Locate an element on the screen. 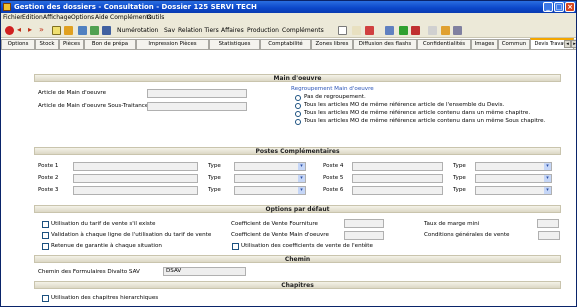 The image size is (577, 307). menu-outils: Outils is located at coordinates (155, 18).